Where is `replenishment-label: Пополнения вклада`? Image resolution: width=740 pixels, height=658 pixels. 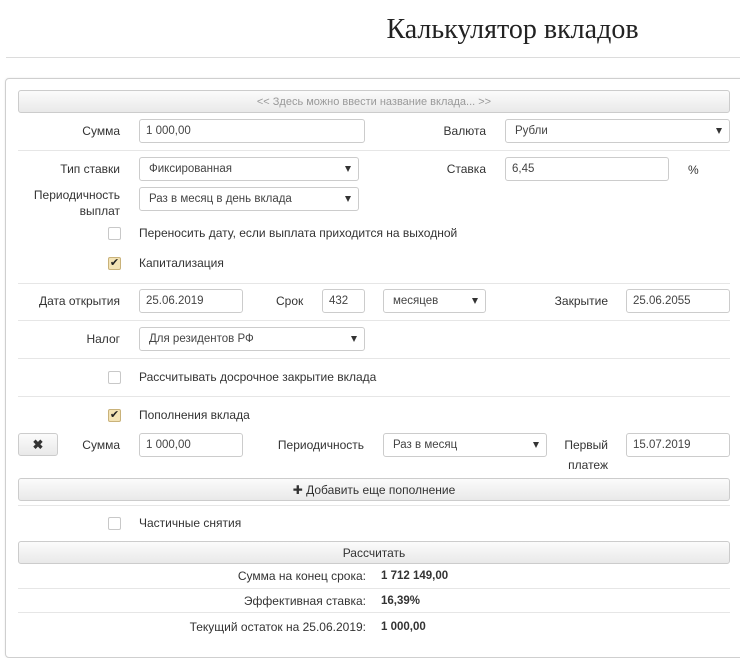
replenishment-label: Пополнения вклада is located at coordinates (194, 415).